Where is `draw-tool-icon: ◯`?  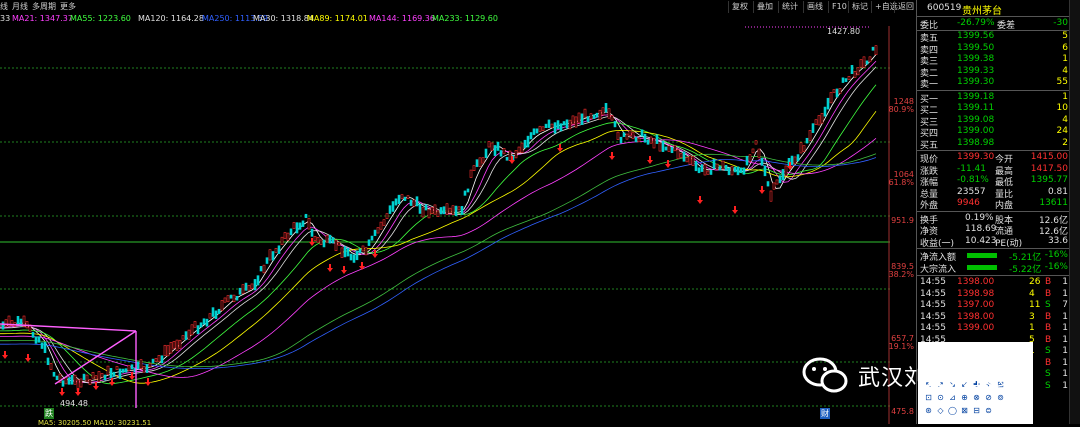
draw-tool-icon: ◯ is located at coordinates (952, 410).